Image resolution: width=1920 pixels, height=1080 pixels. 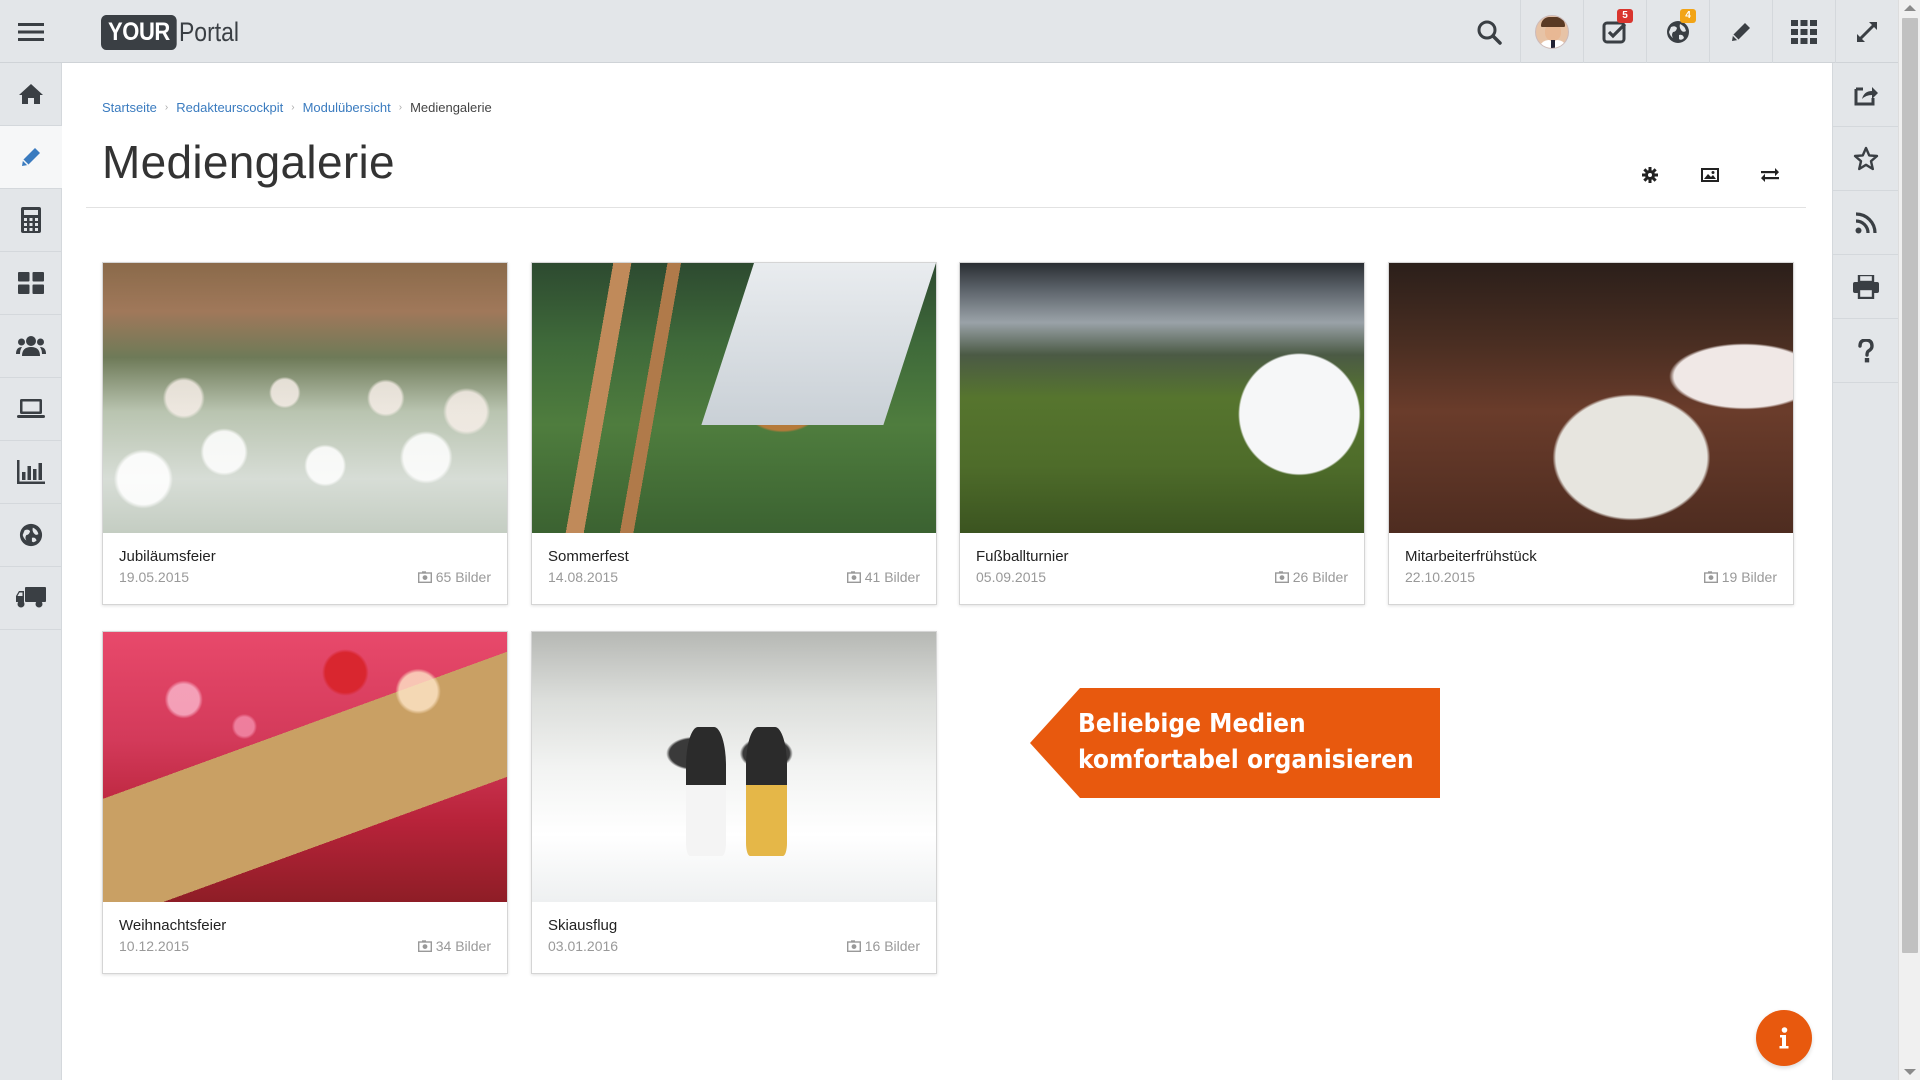 I want to click on sidebar-item-dashboard, so click(x=31, y=283).